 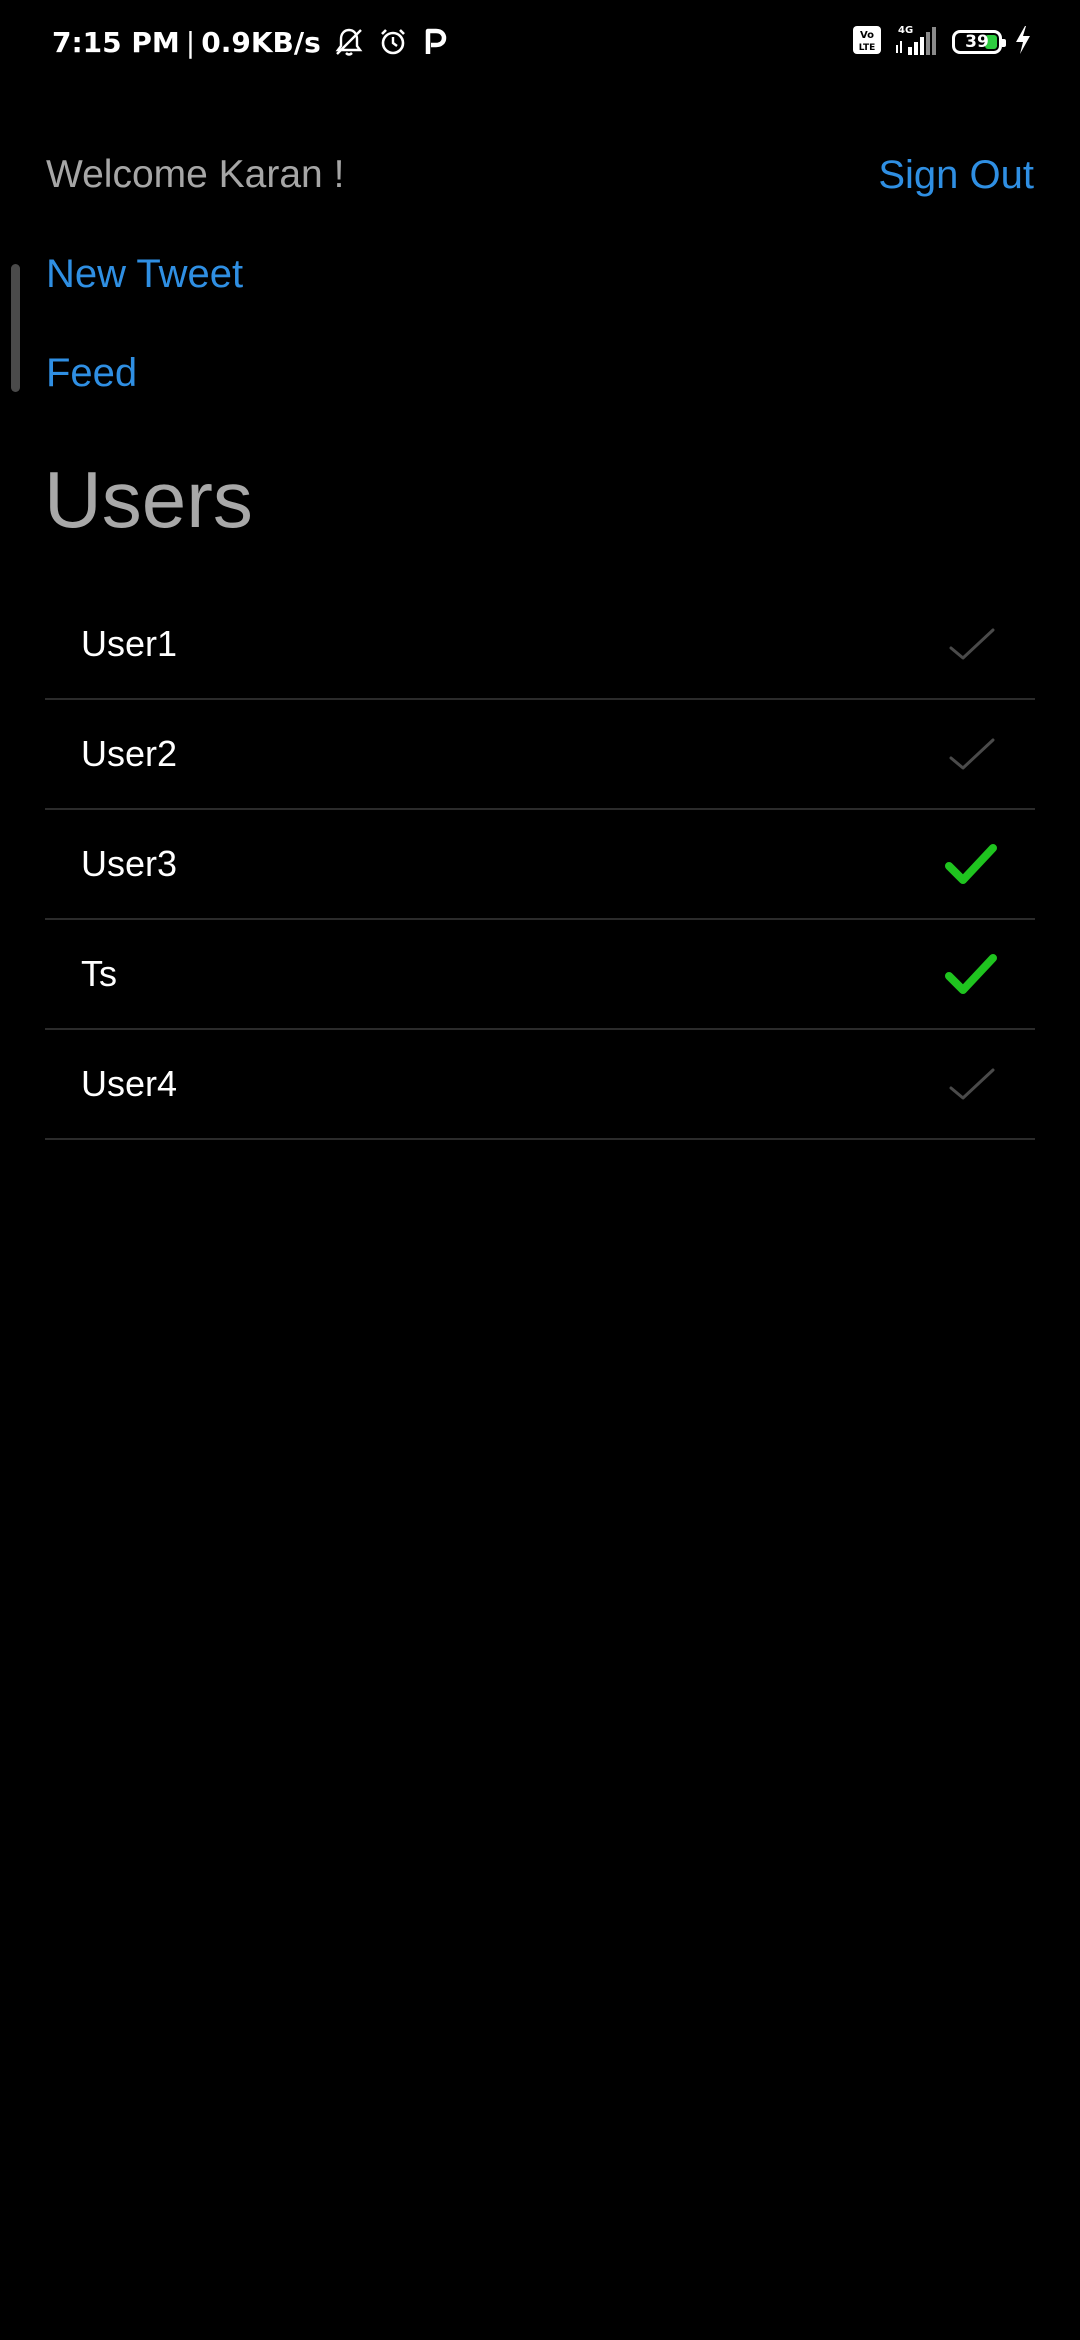 I want to click on page-title: Users, so click(x=148, y=499).